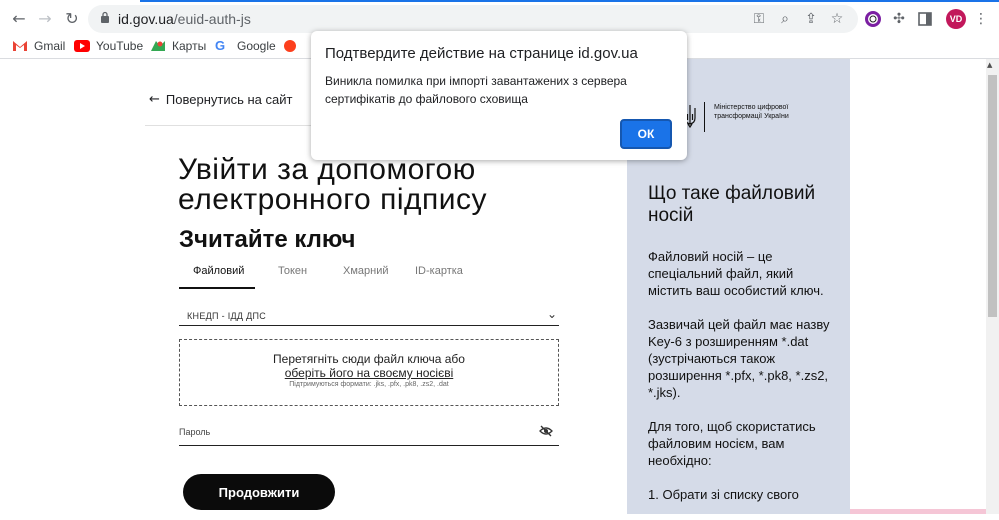 The image size is (999, 520). What do you see at coordinates (292, 271) in the screenshot?
I see `tab-token: Токен` at bounding box center [292, 271].